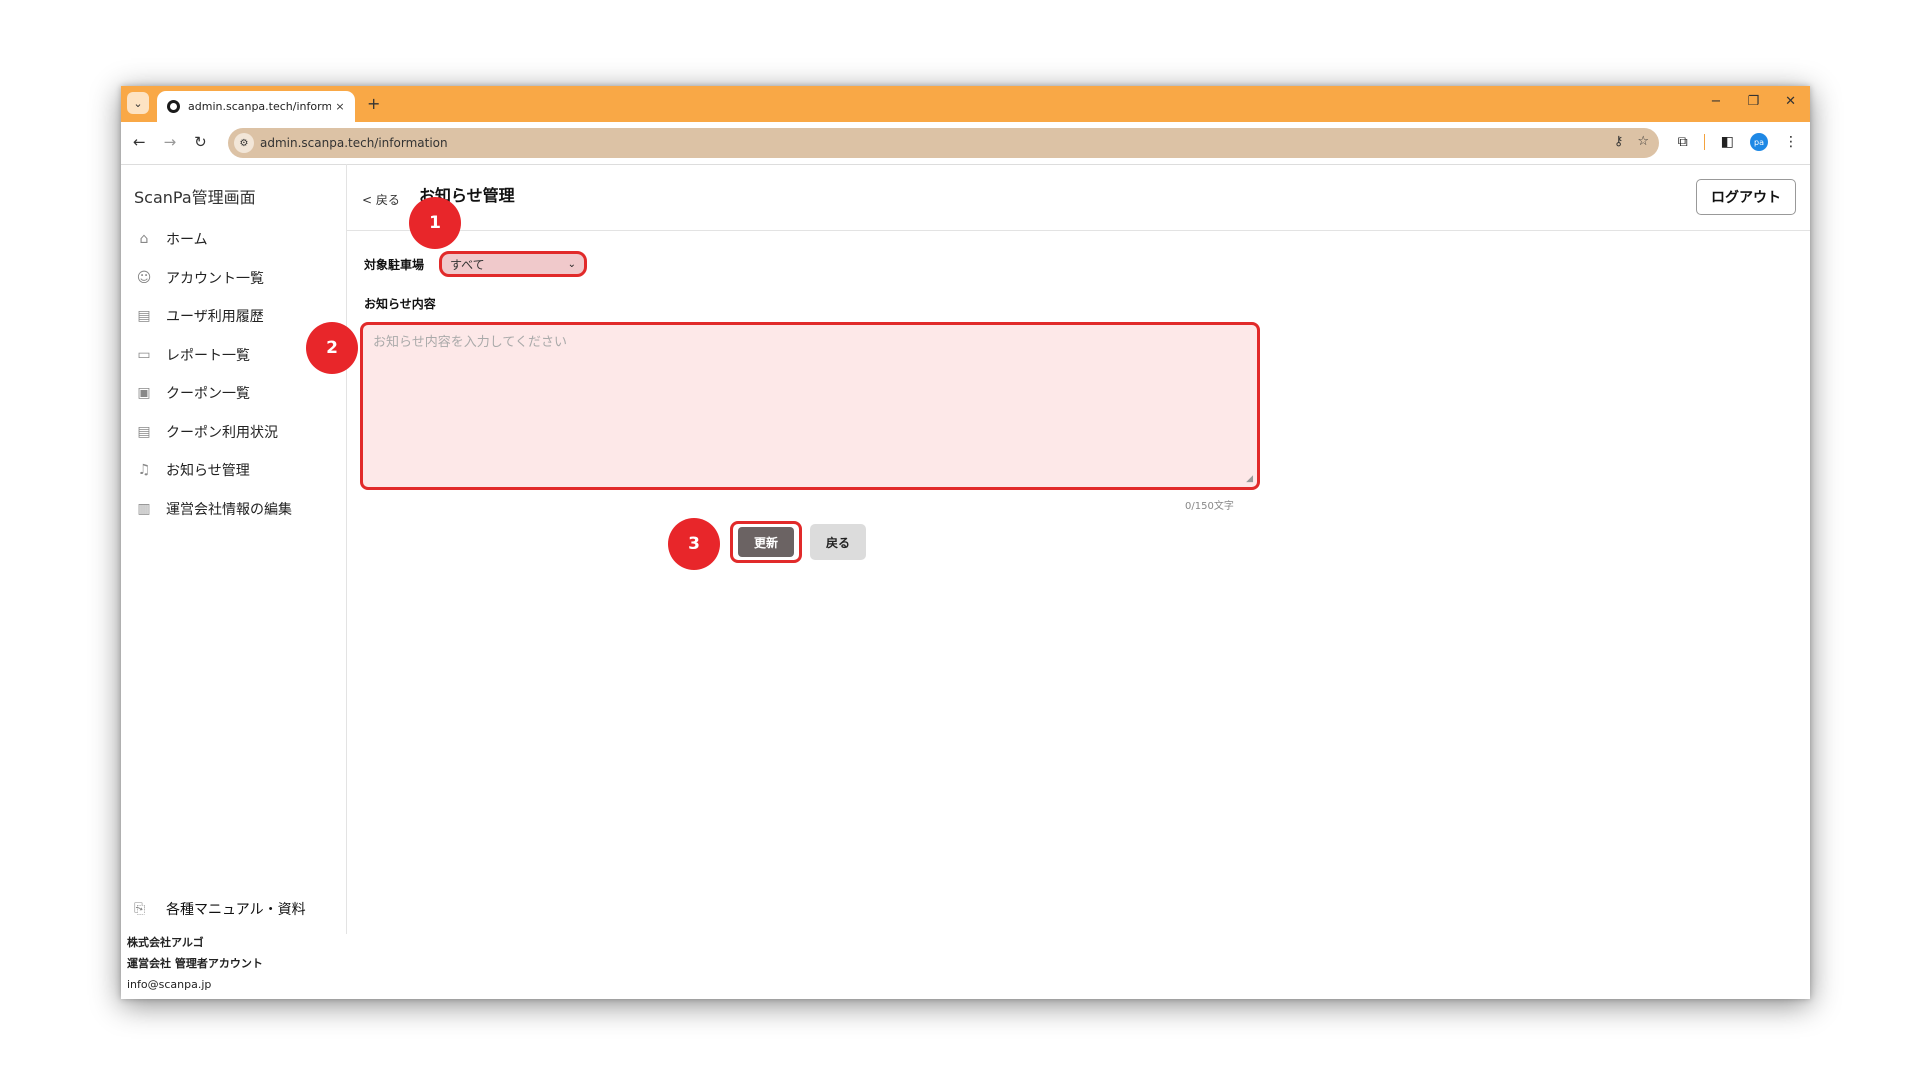 The width and height of the screenshot is (1920, 1080). I want to click on document-icon: ⎘, so click(140, 909).